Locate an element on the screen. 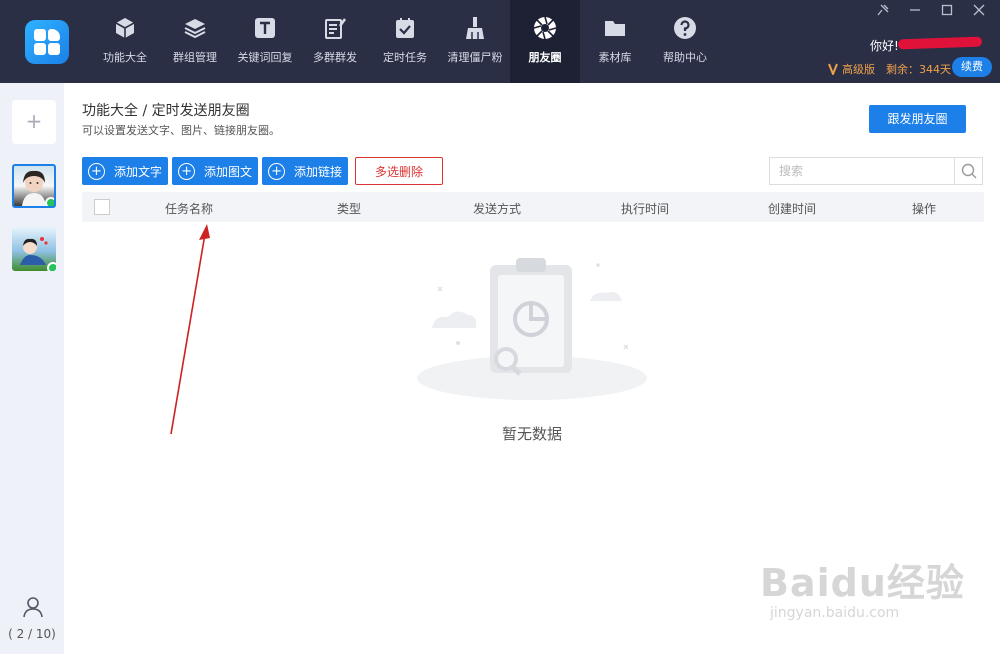  nav-item-moments: 朋友圈 is located at coordinates (545, 41).